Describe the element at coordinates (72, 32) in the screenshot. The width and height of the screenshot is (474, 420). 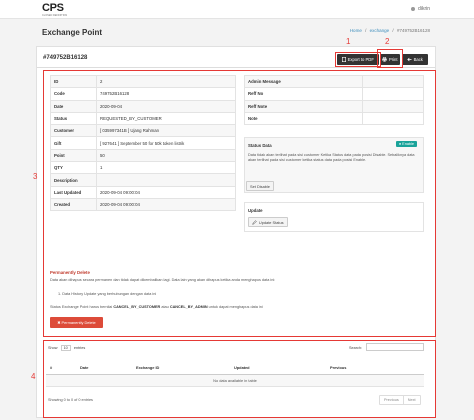
I see `page-title: Exchange Point` at that location.